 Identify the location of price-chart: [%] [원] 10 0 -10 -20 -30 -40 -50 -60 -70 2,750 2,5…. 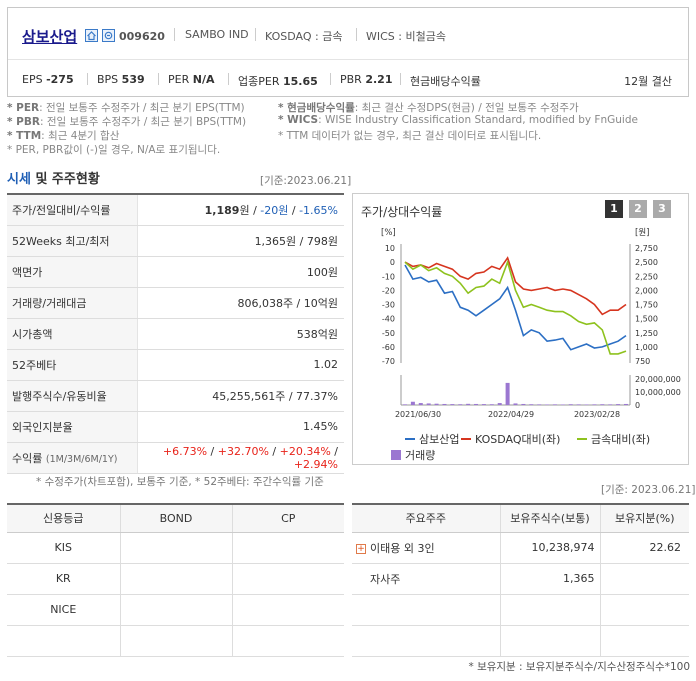
(531, 323).